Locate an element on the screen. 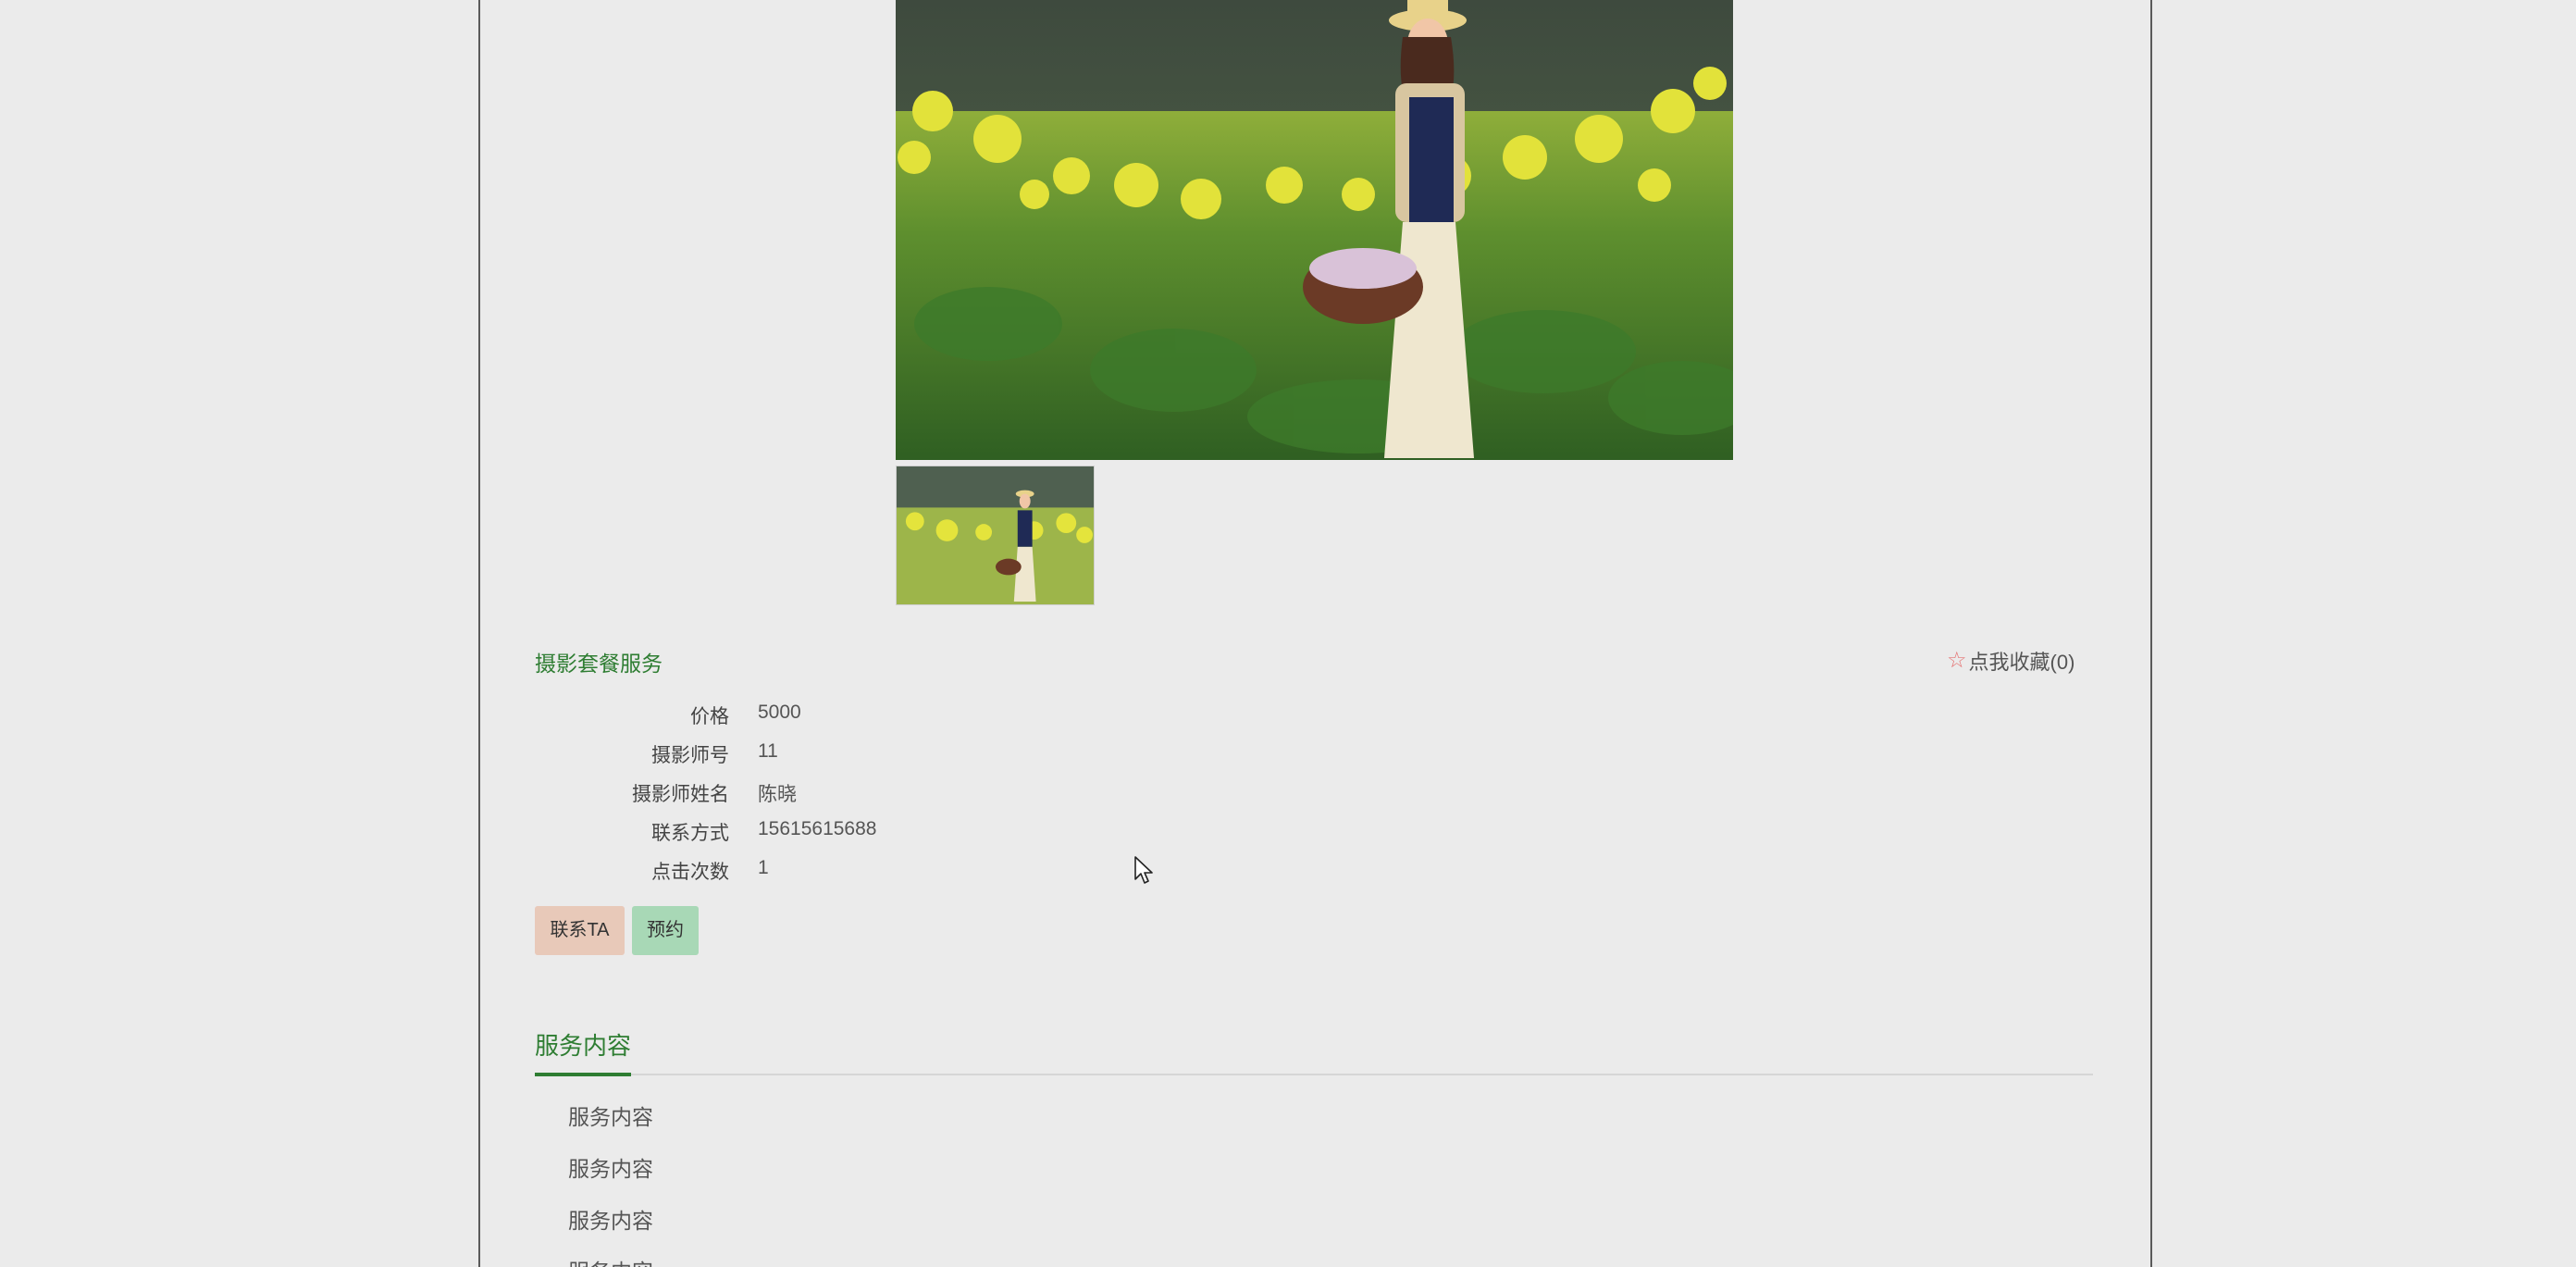 This screenshot has height=1267, width=2576. info-value: 1 is located at coordinates (764, 867).